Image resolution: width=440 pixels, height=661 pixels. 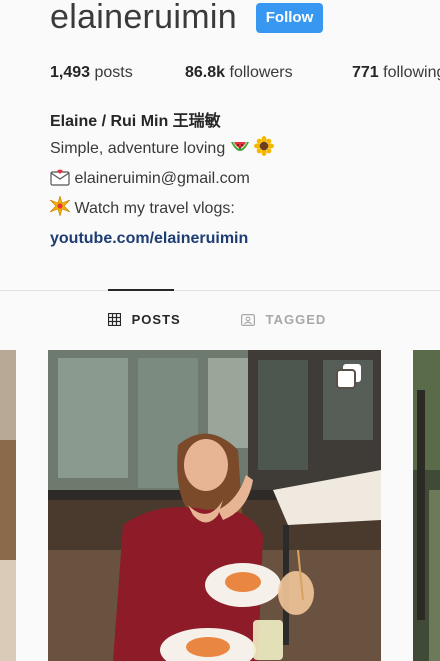 I want to click on followers-stat: 86.8k followers, so click(x=239, y=73).